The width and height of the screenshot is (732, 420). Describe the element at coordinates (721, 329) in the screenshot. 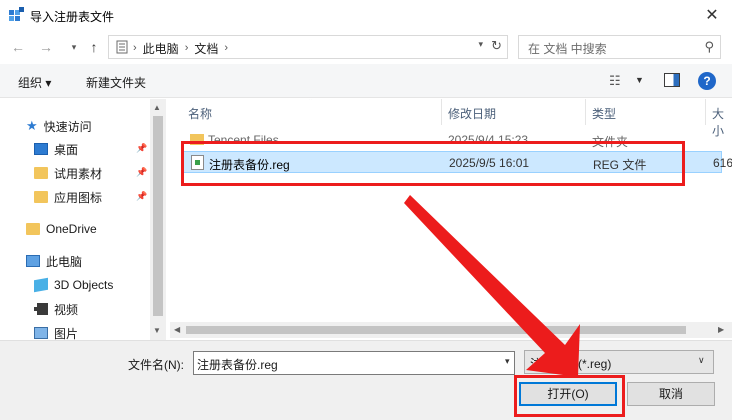

I see `scroll-right-icon: ▶` at that location.